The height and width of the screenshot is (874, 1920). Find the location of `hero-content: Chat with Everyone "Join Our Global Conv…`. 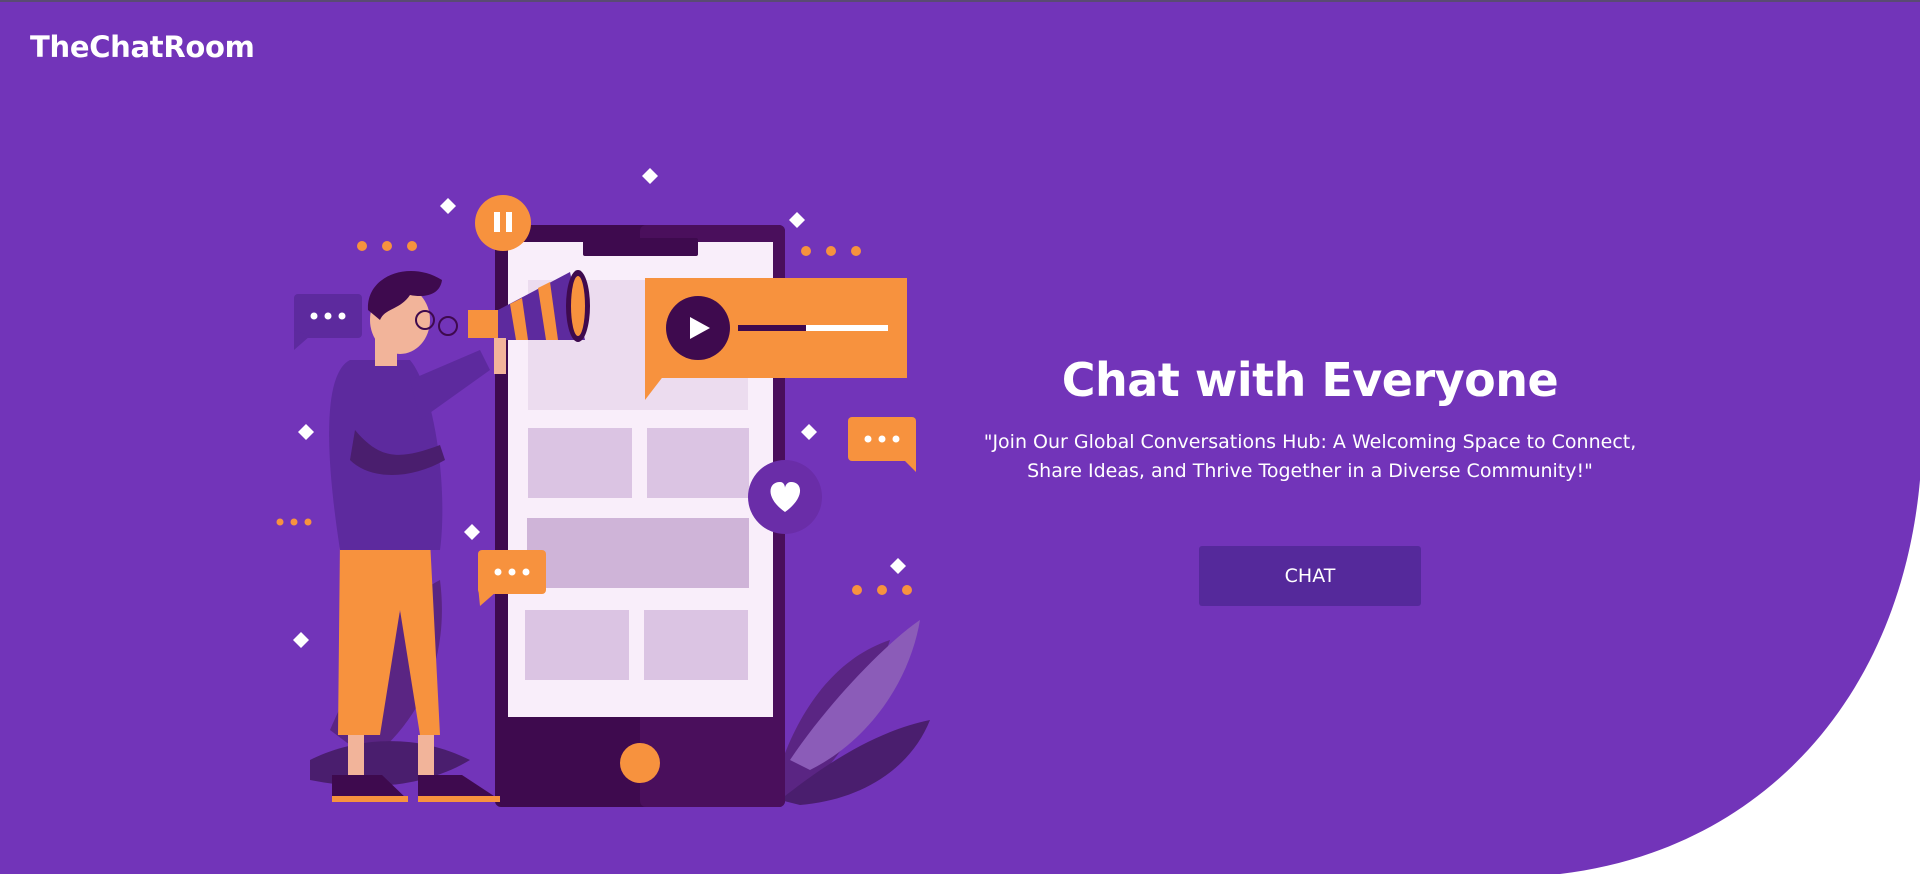

hero-content: Chat with Everyone "Join Our Global Conv… is located at coordinates (1310, 479).